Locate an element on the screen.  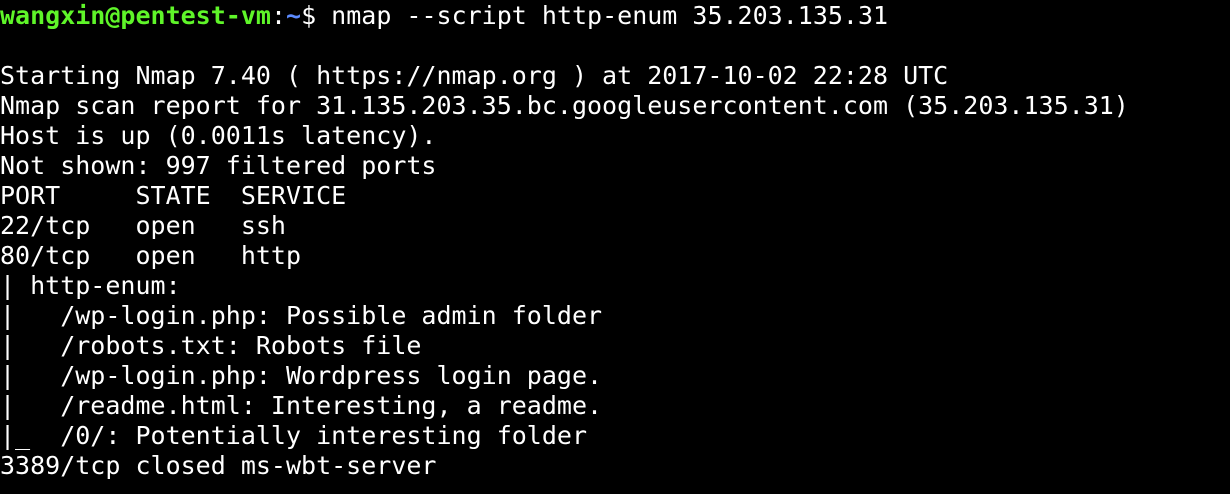
script-output-line: | /robots.txt: Robots file is located at coordinates (211, 345).